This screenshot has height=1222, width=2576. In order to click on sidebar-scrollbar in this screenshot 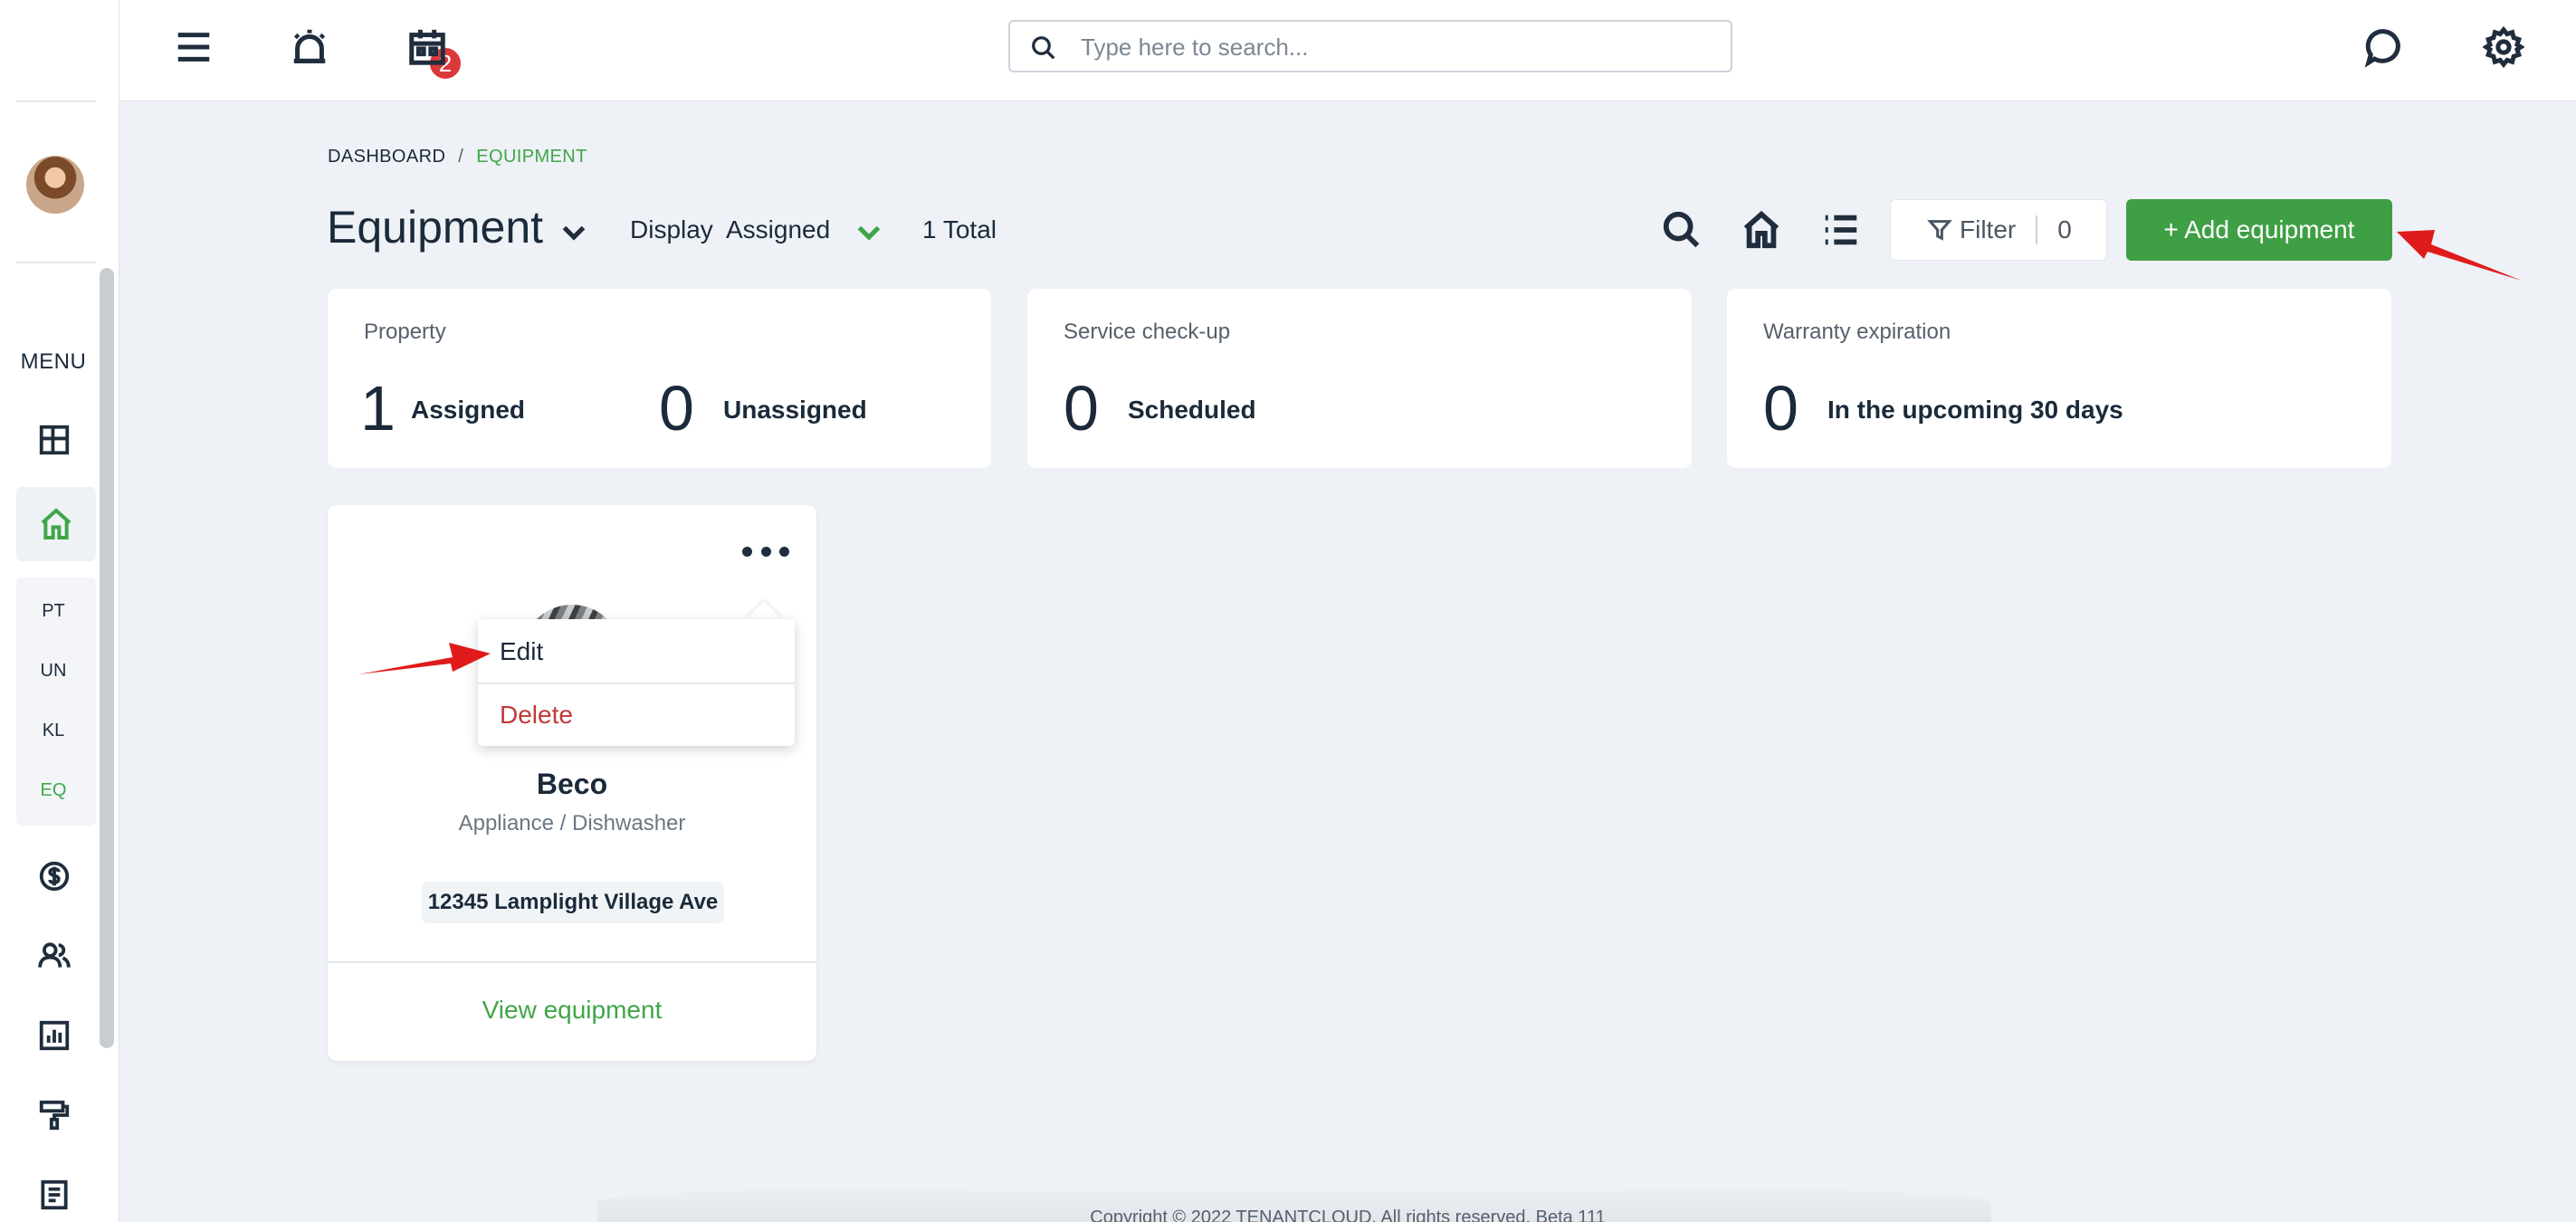, I will do `click(107, 658)`.